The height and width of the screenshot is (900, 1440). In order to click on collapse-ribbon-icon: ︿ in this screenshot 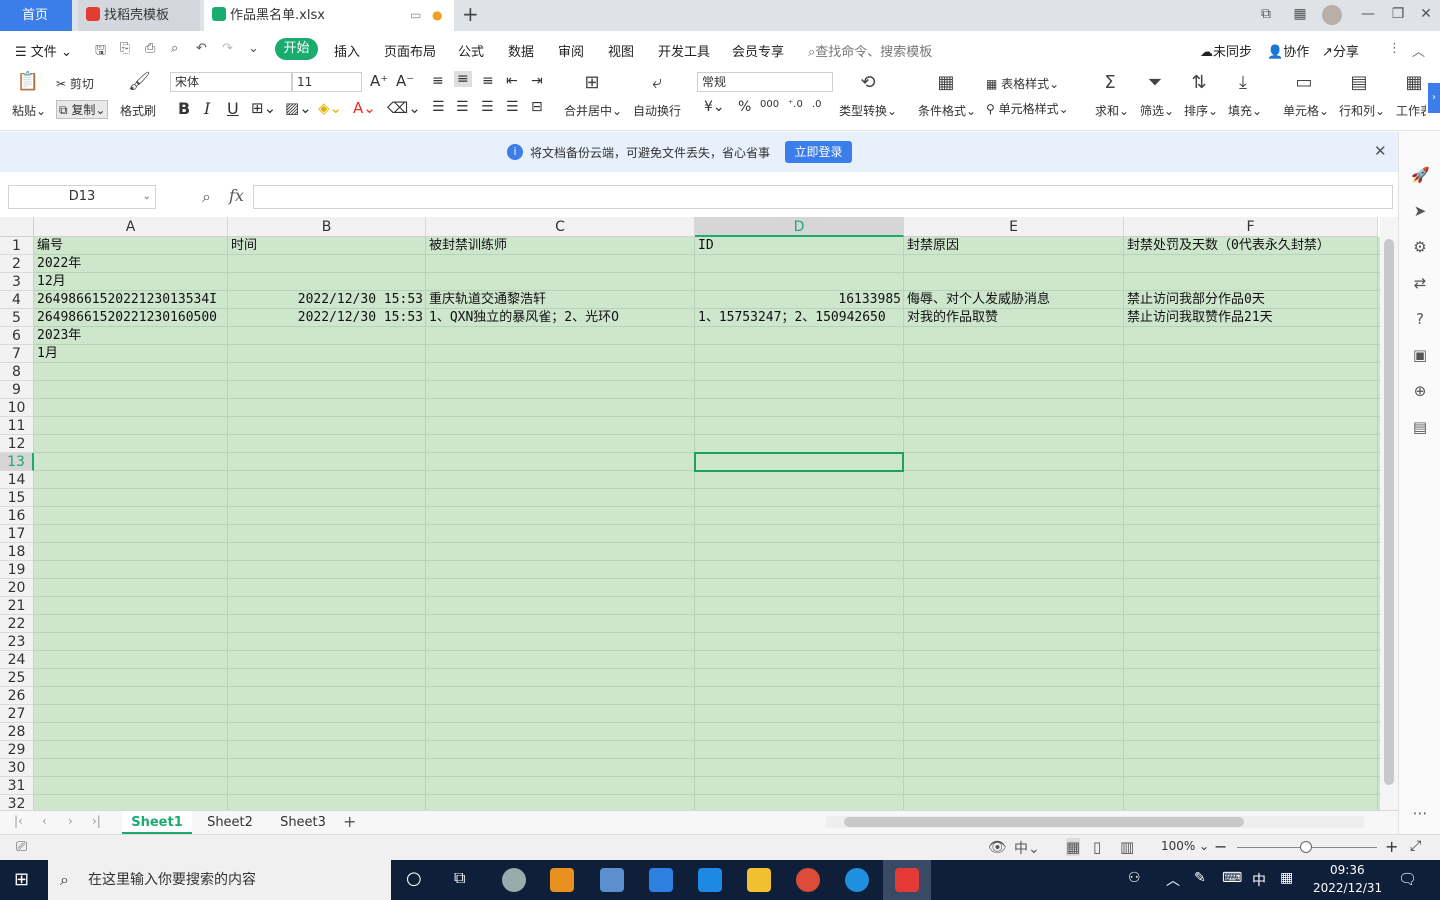, I will do `click(1418, 50)`.